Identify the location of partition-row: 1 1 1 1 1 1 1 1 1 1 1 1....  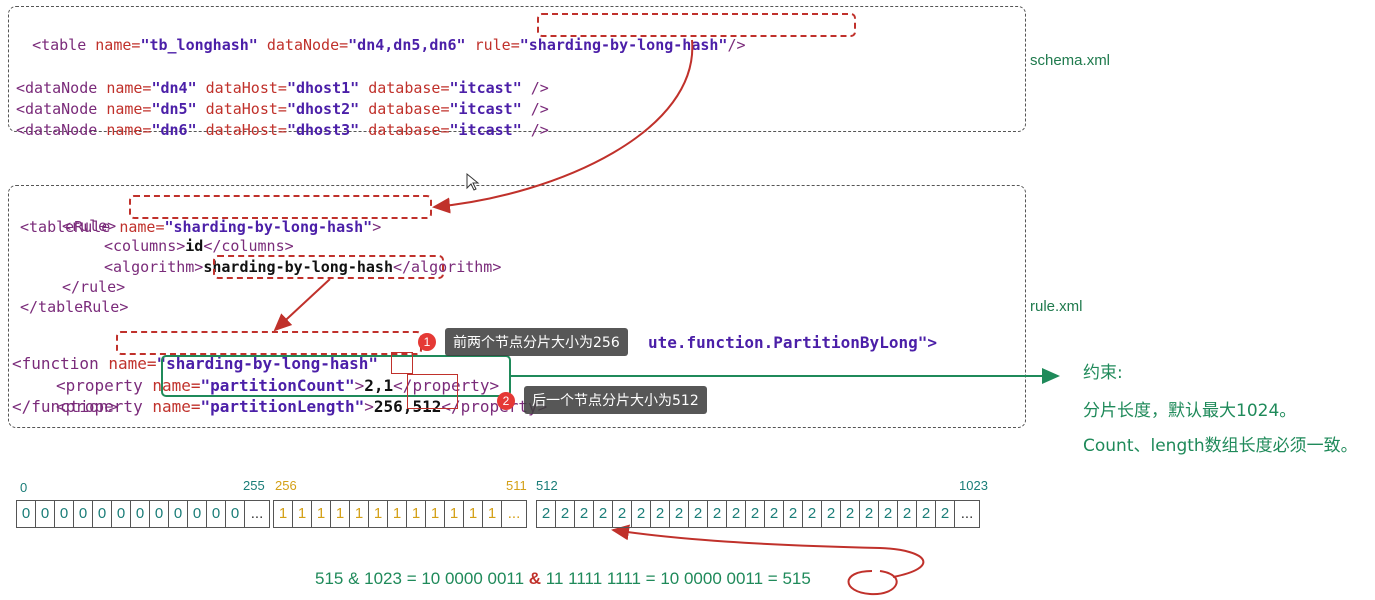
(400, 514).